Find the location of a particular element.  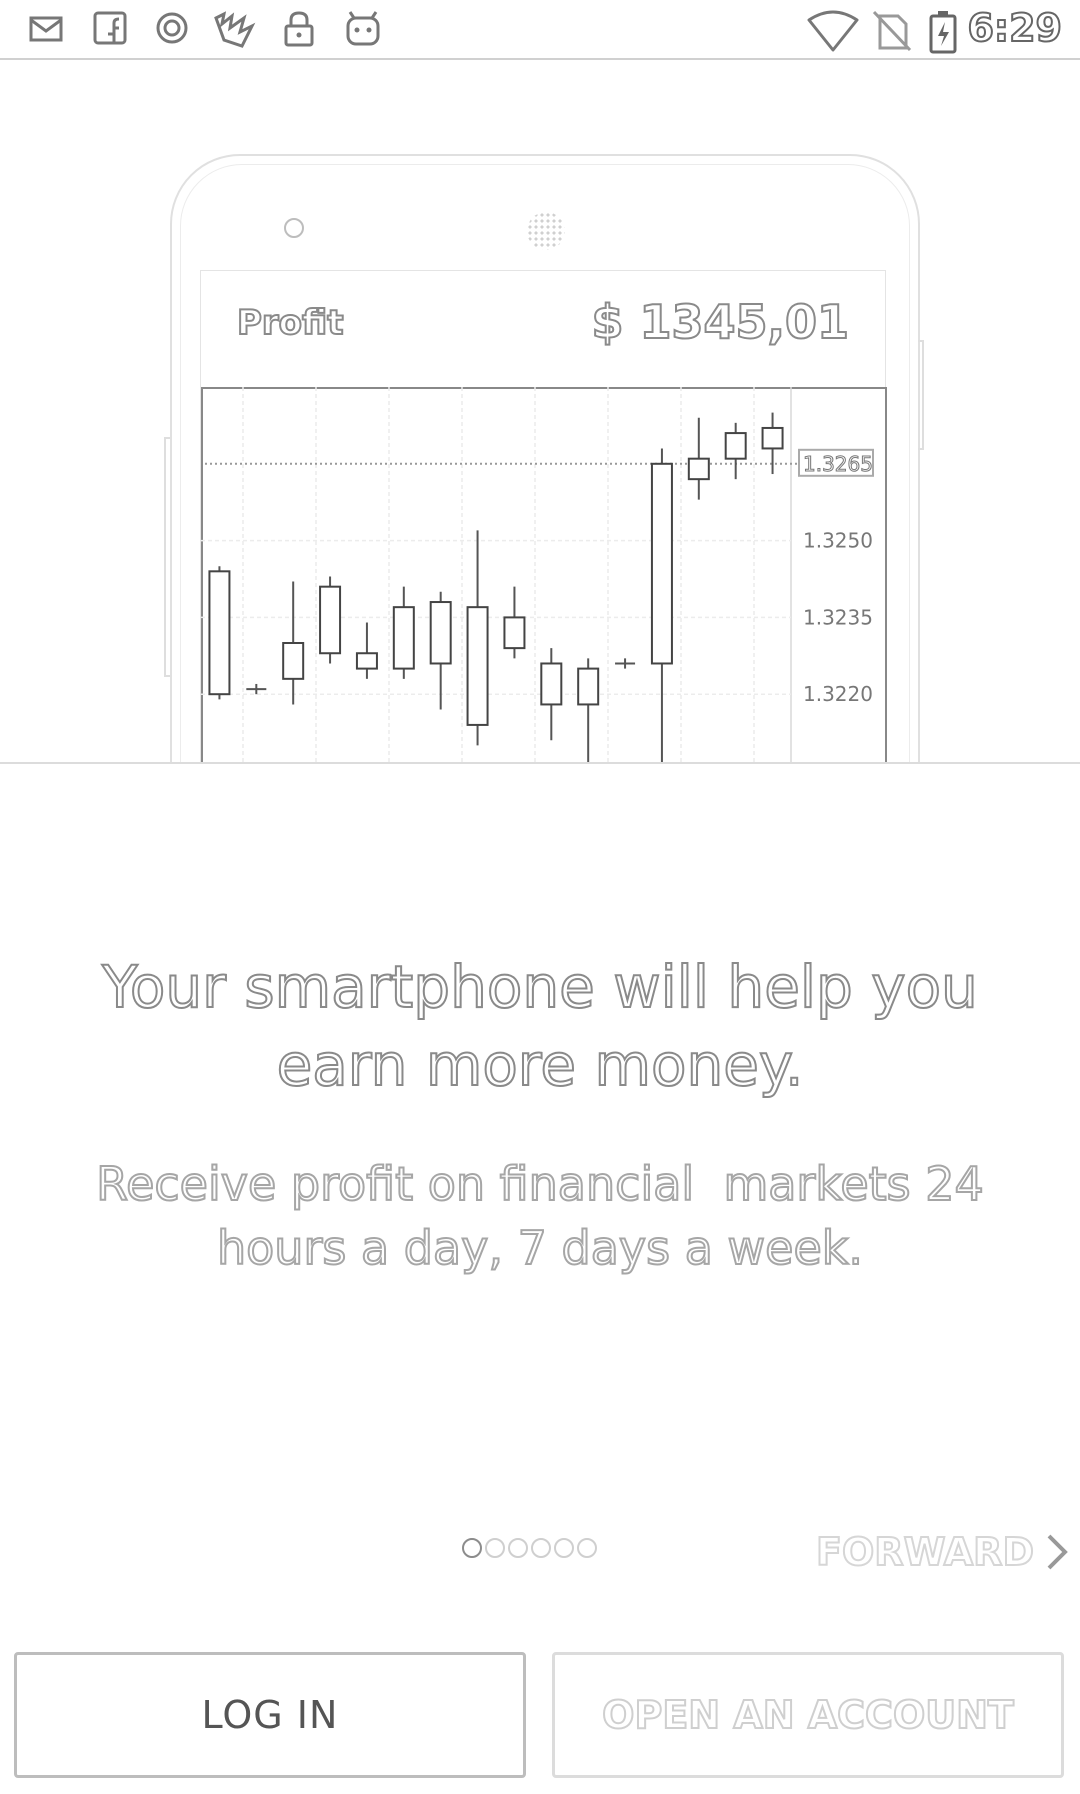

phone-speaker-icon is located at coordinates (546, 231).